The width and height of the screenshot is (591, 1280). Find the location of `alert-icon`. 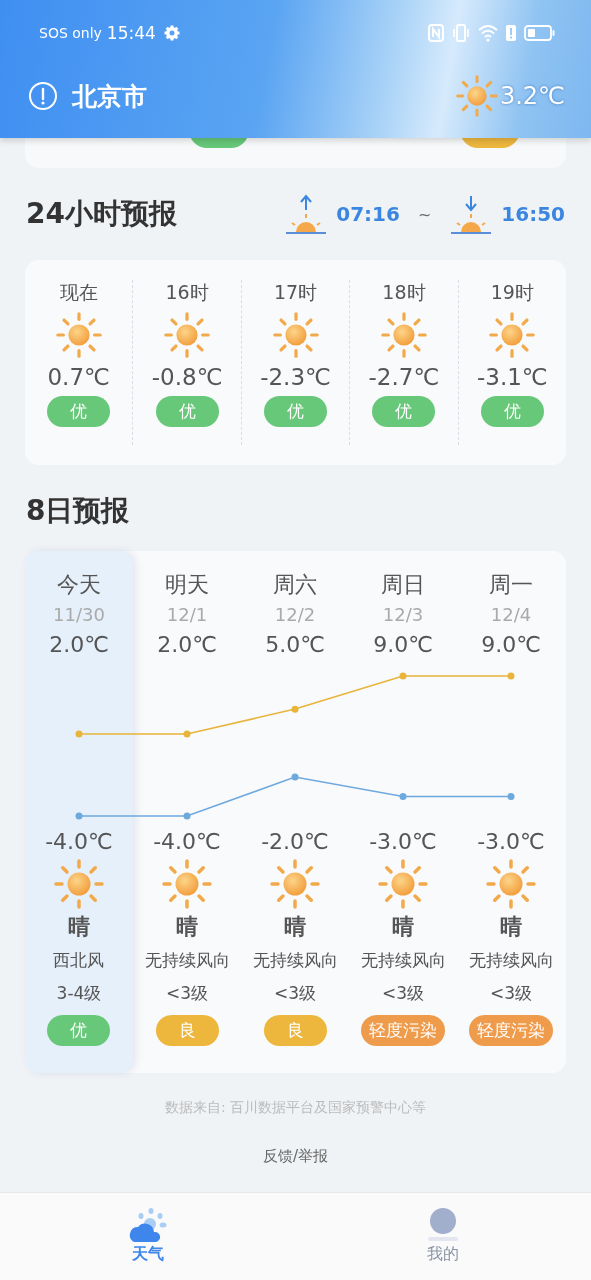

alert-icon is located at coordinates (511, 33).